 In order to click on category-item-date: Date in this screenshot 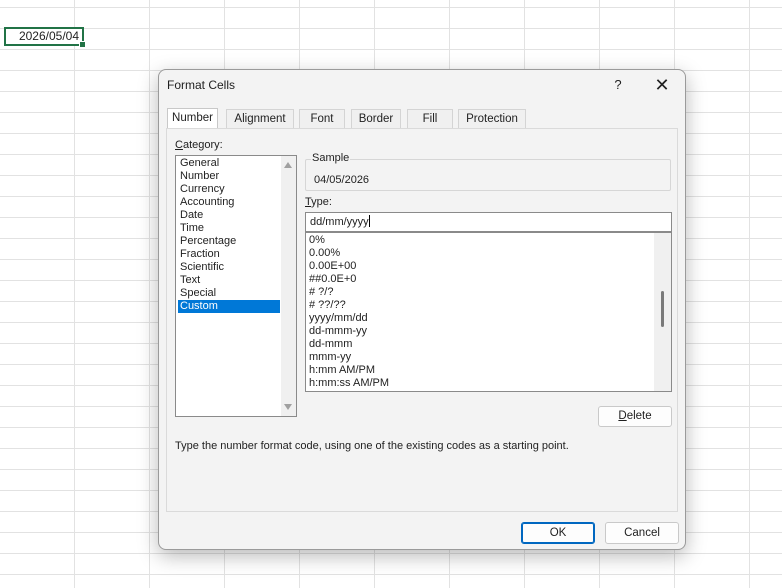, I will do `click(229, 215)`.